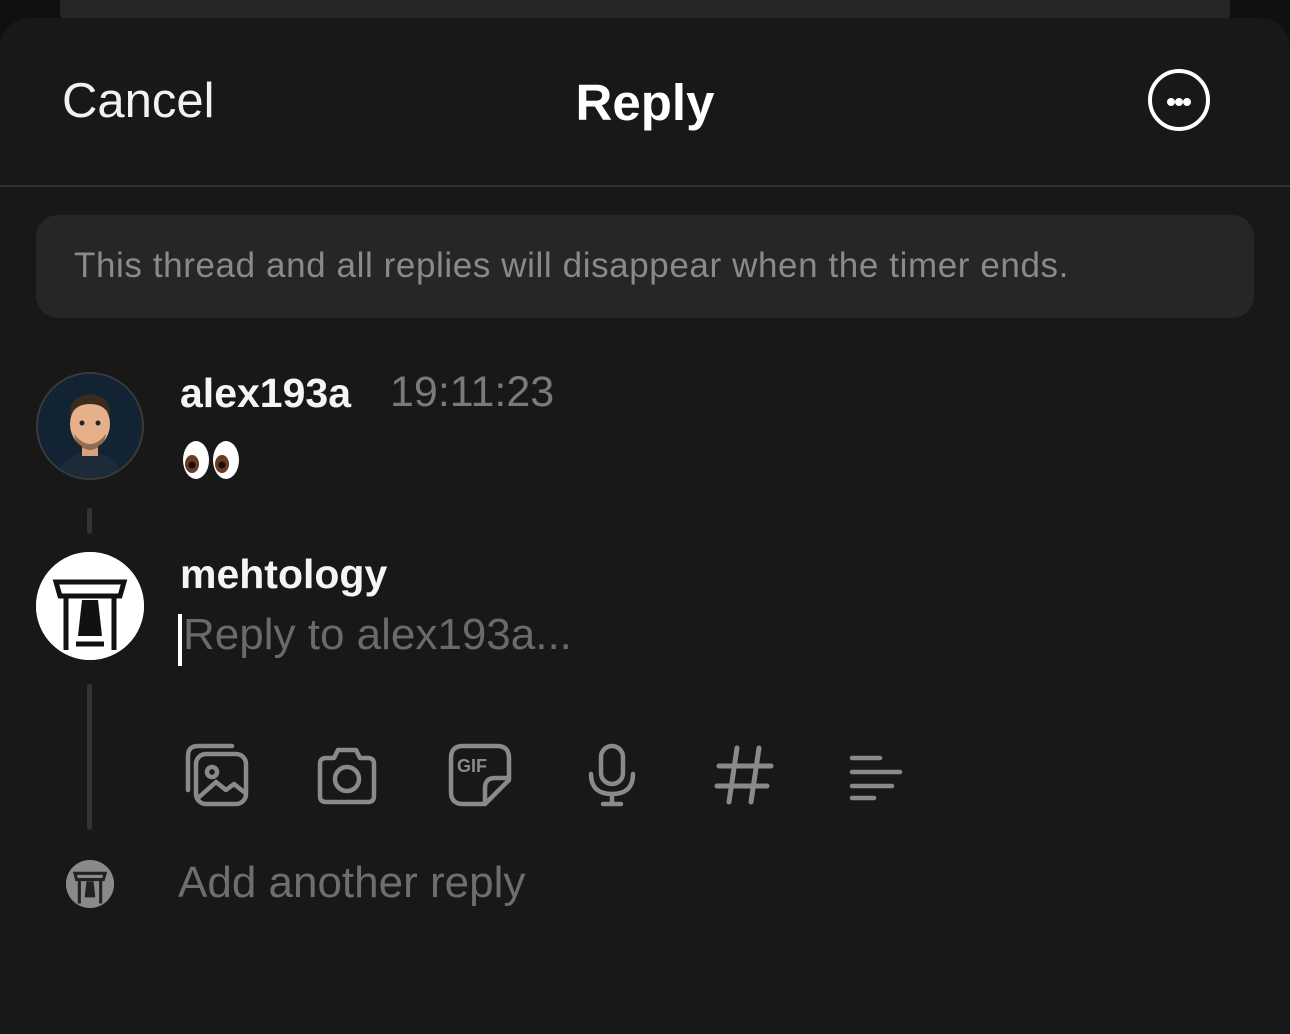 The height and width of the screenshot is (1034, 1290). I want to click on moai-icon-small, so click(90, 884).